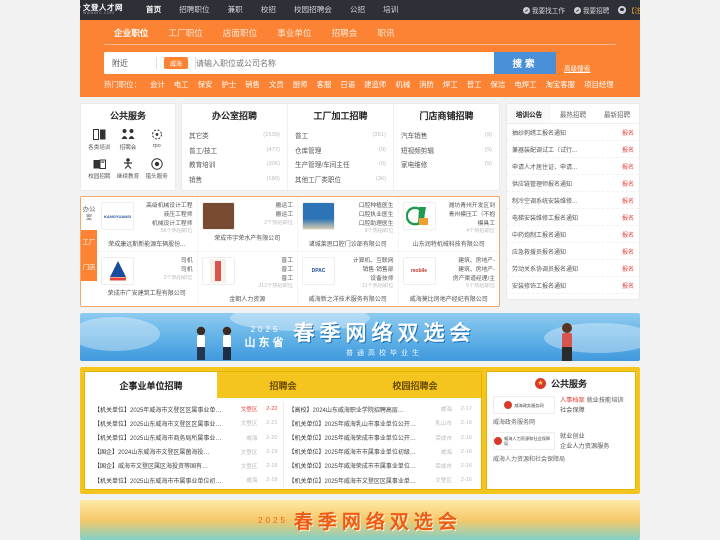 The height and width of the screenshot is (540, 720). I want to click on category-row: 销售 (180), so click(234, 179).